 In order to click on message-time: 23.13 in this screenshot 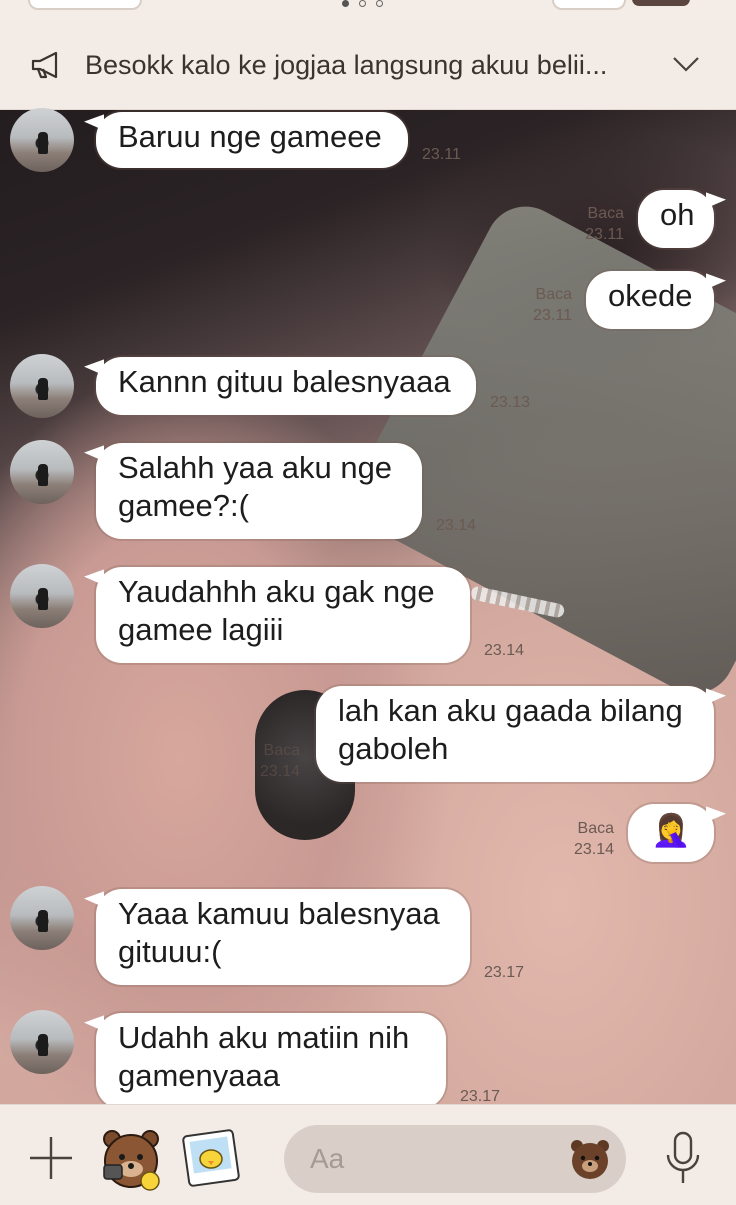, I will do `click(510, 402)`.